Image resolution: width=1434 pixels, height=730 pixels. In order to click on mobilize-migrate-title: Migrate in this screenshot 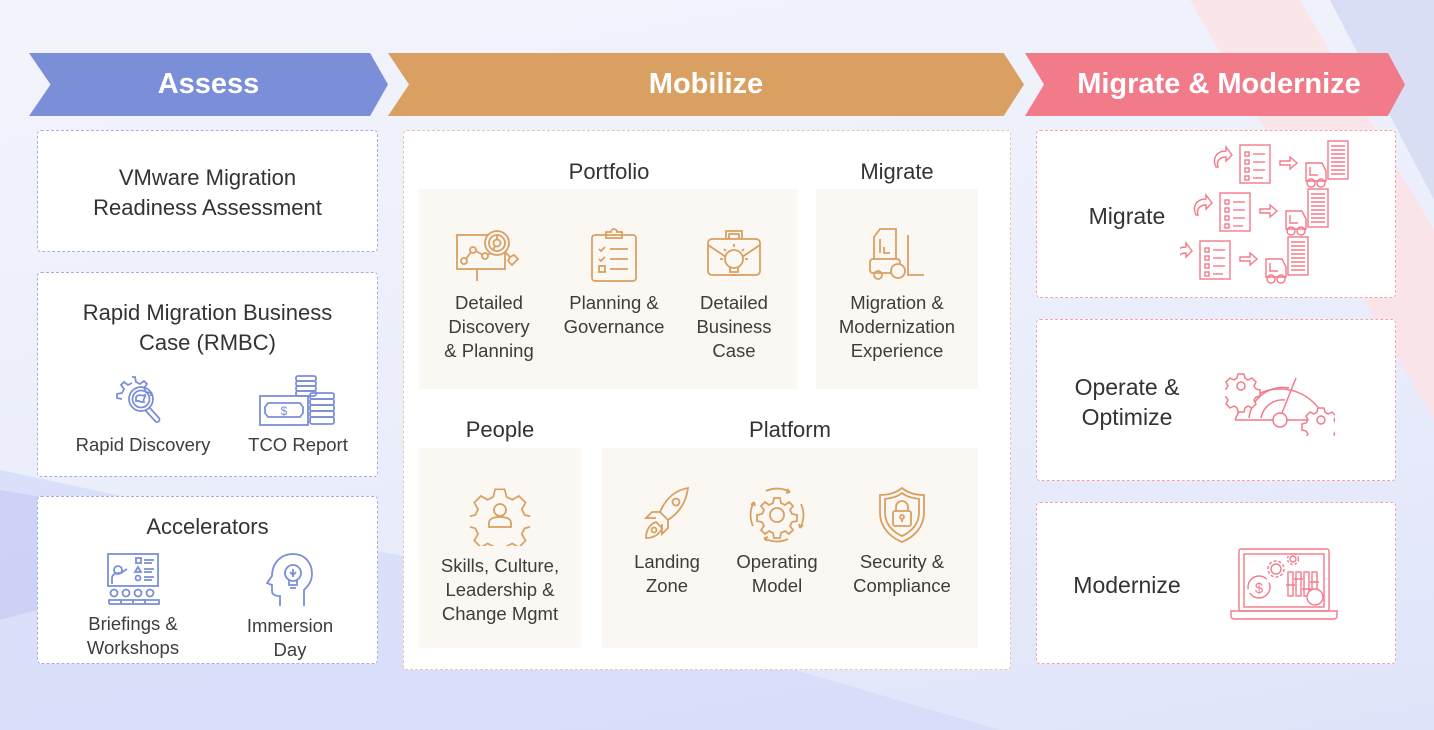, I will do `click(897, 171)`.